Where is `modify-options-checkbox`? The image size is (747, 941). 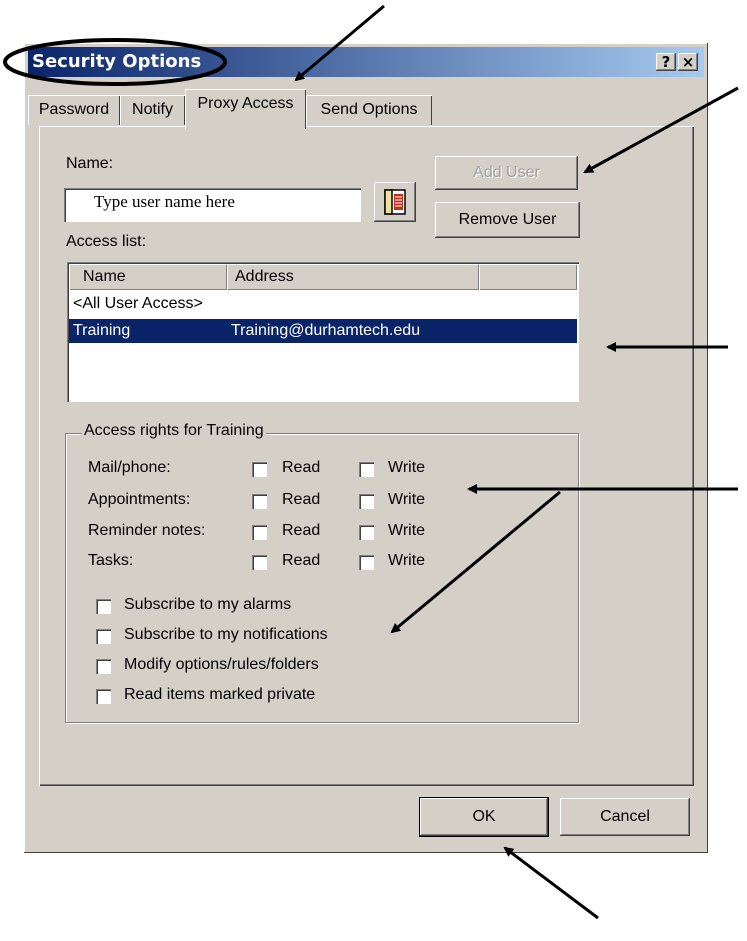
modify-options-checkbox is located at coordinates (103, 666).